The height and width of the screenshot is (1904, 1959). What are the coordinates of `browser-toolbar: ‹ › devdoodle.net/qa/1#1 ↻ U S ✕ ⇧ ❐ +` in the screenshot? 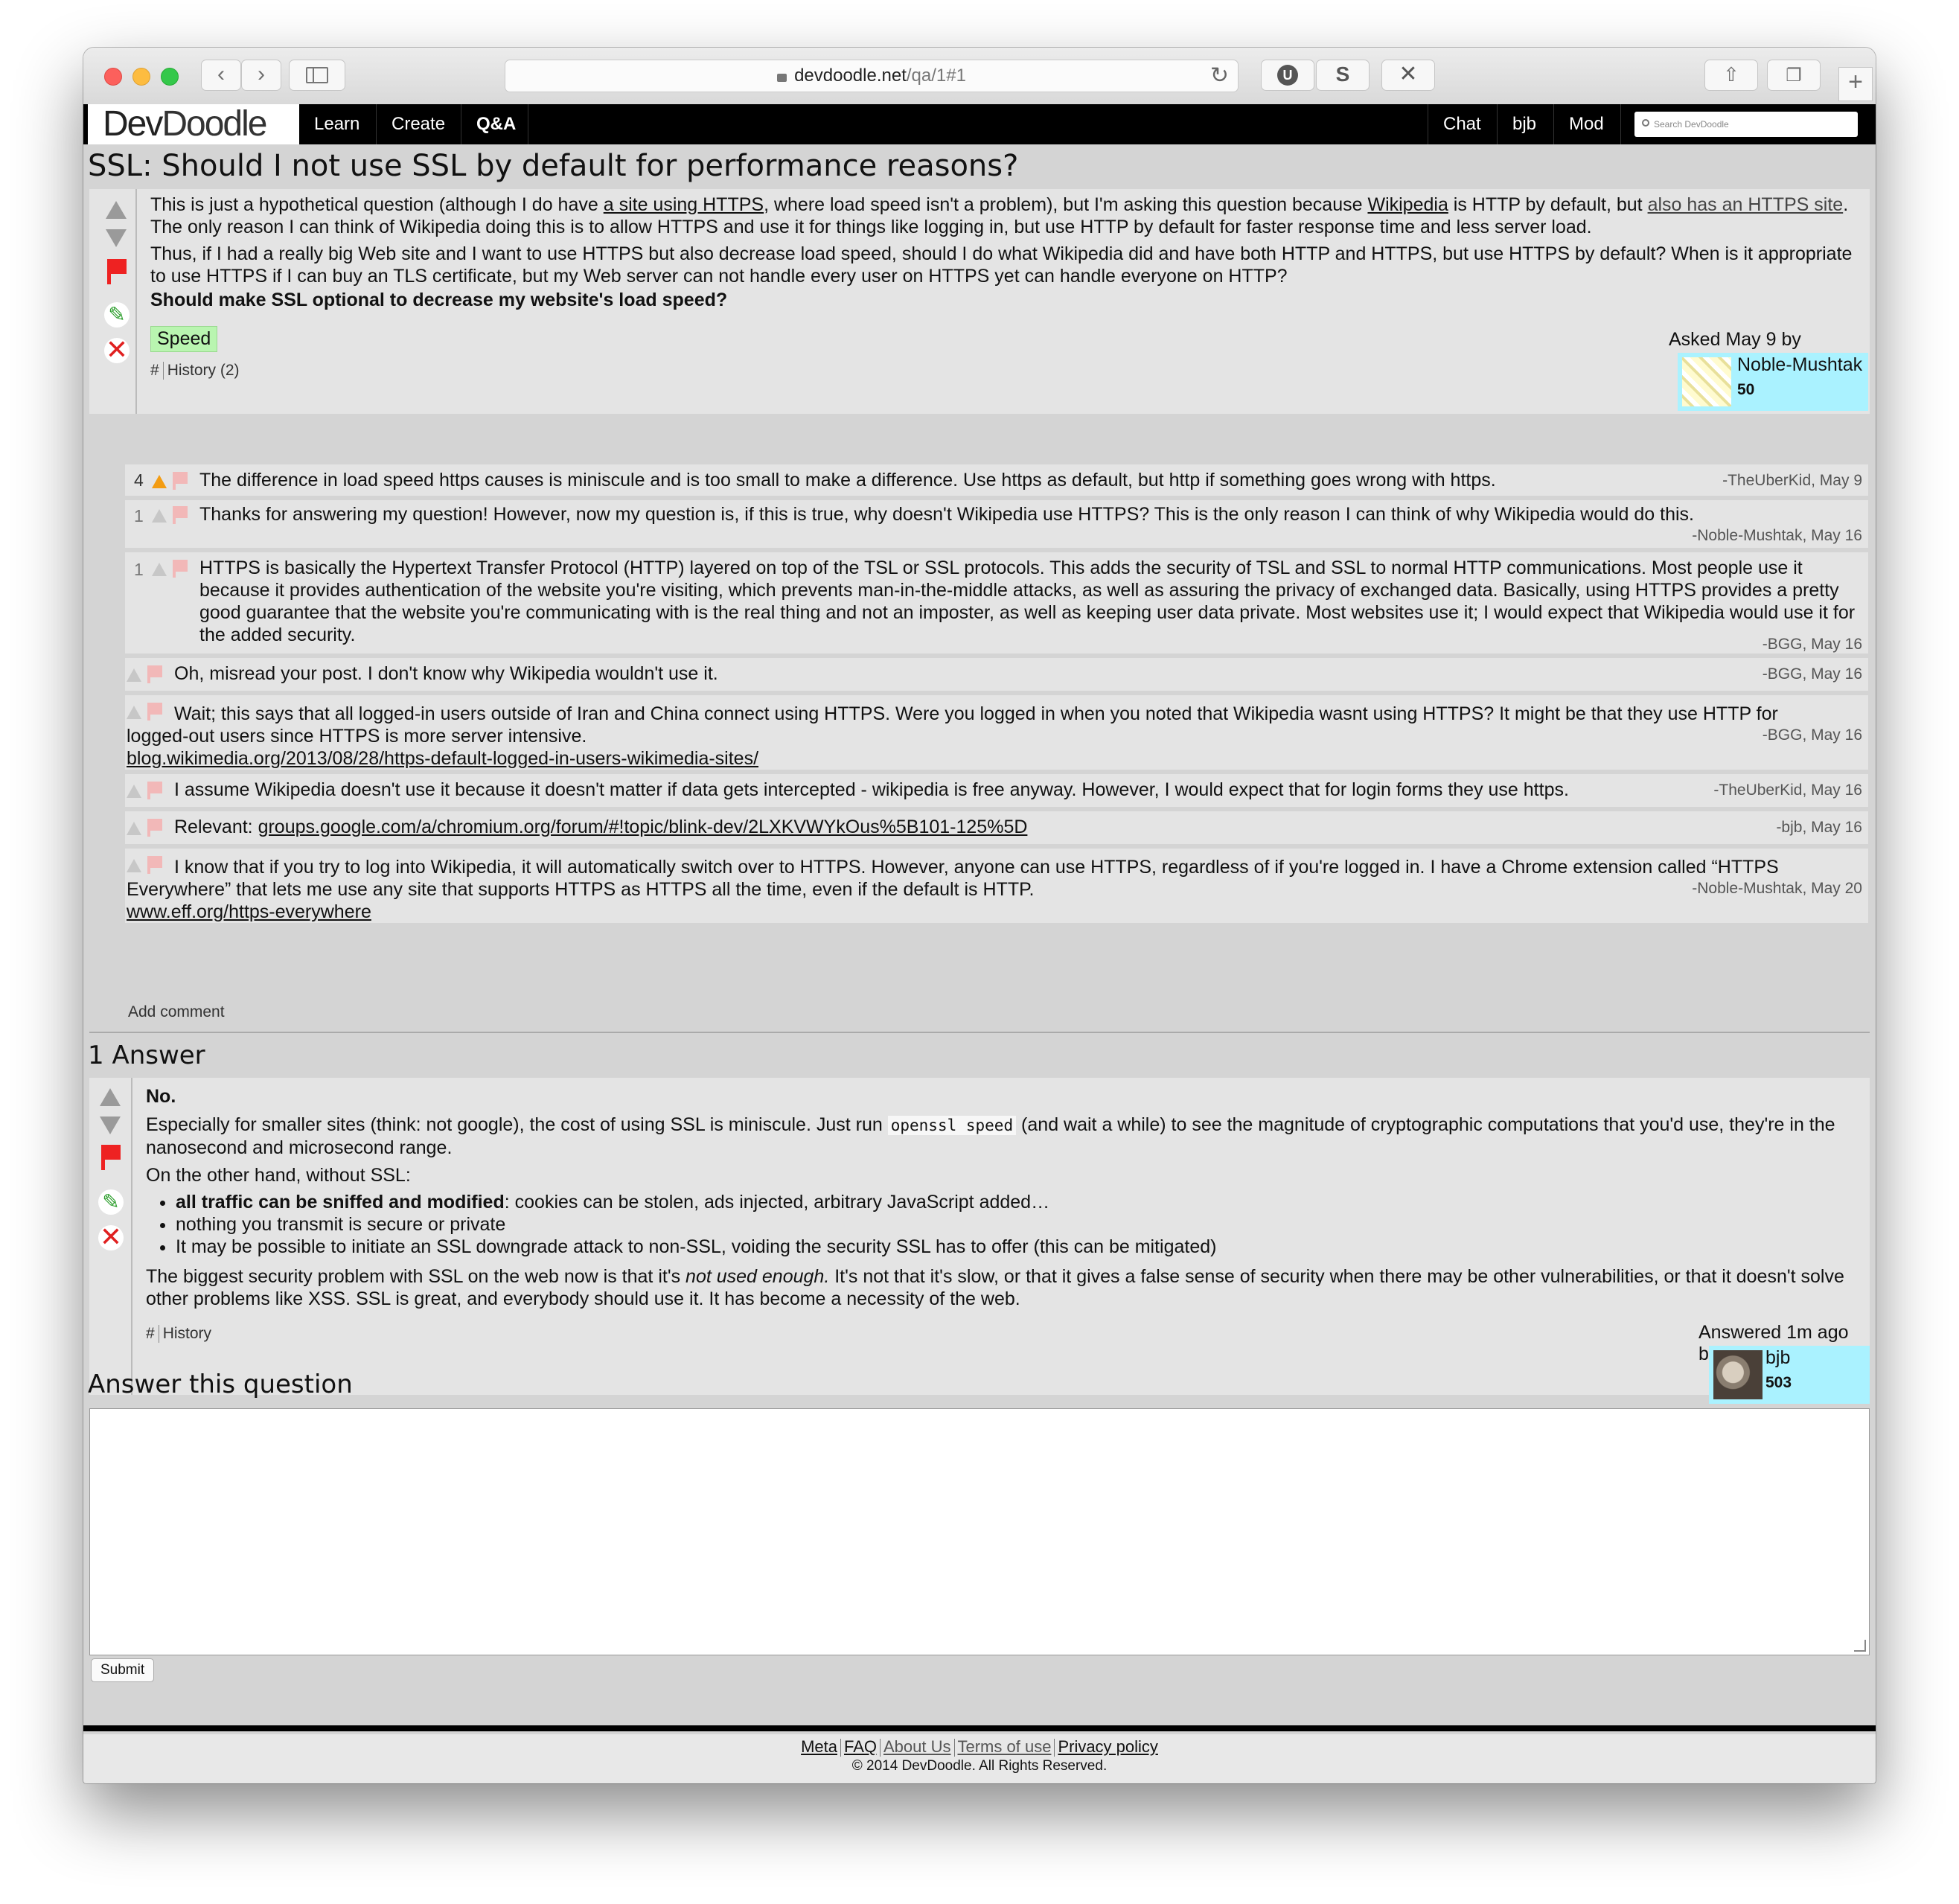 It's located at (979, 76).